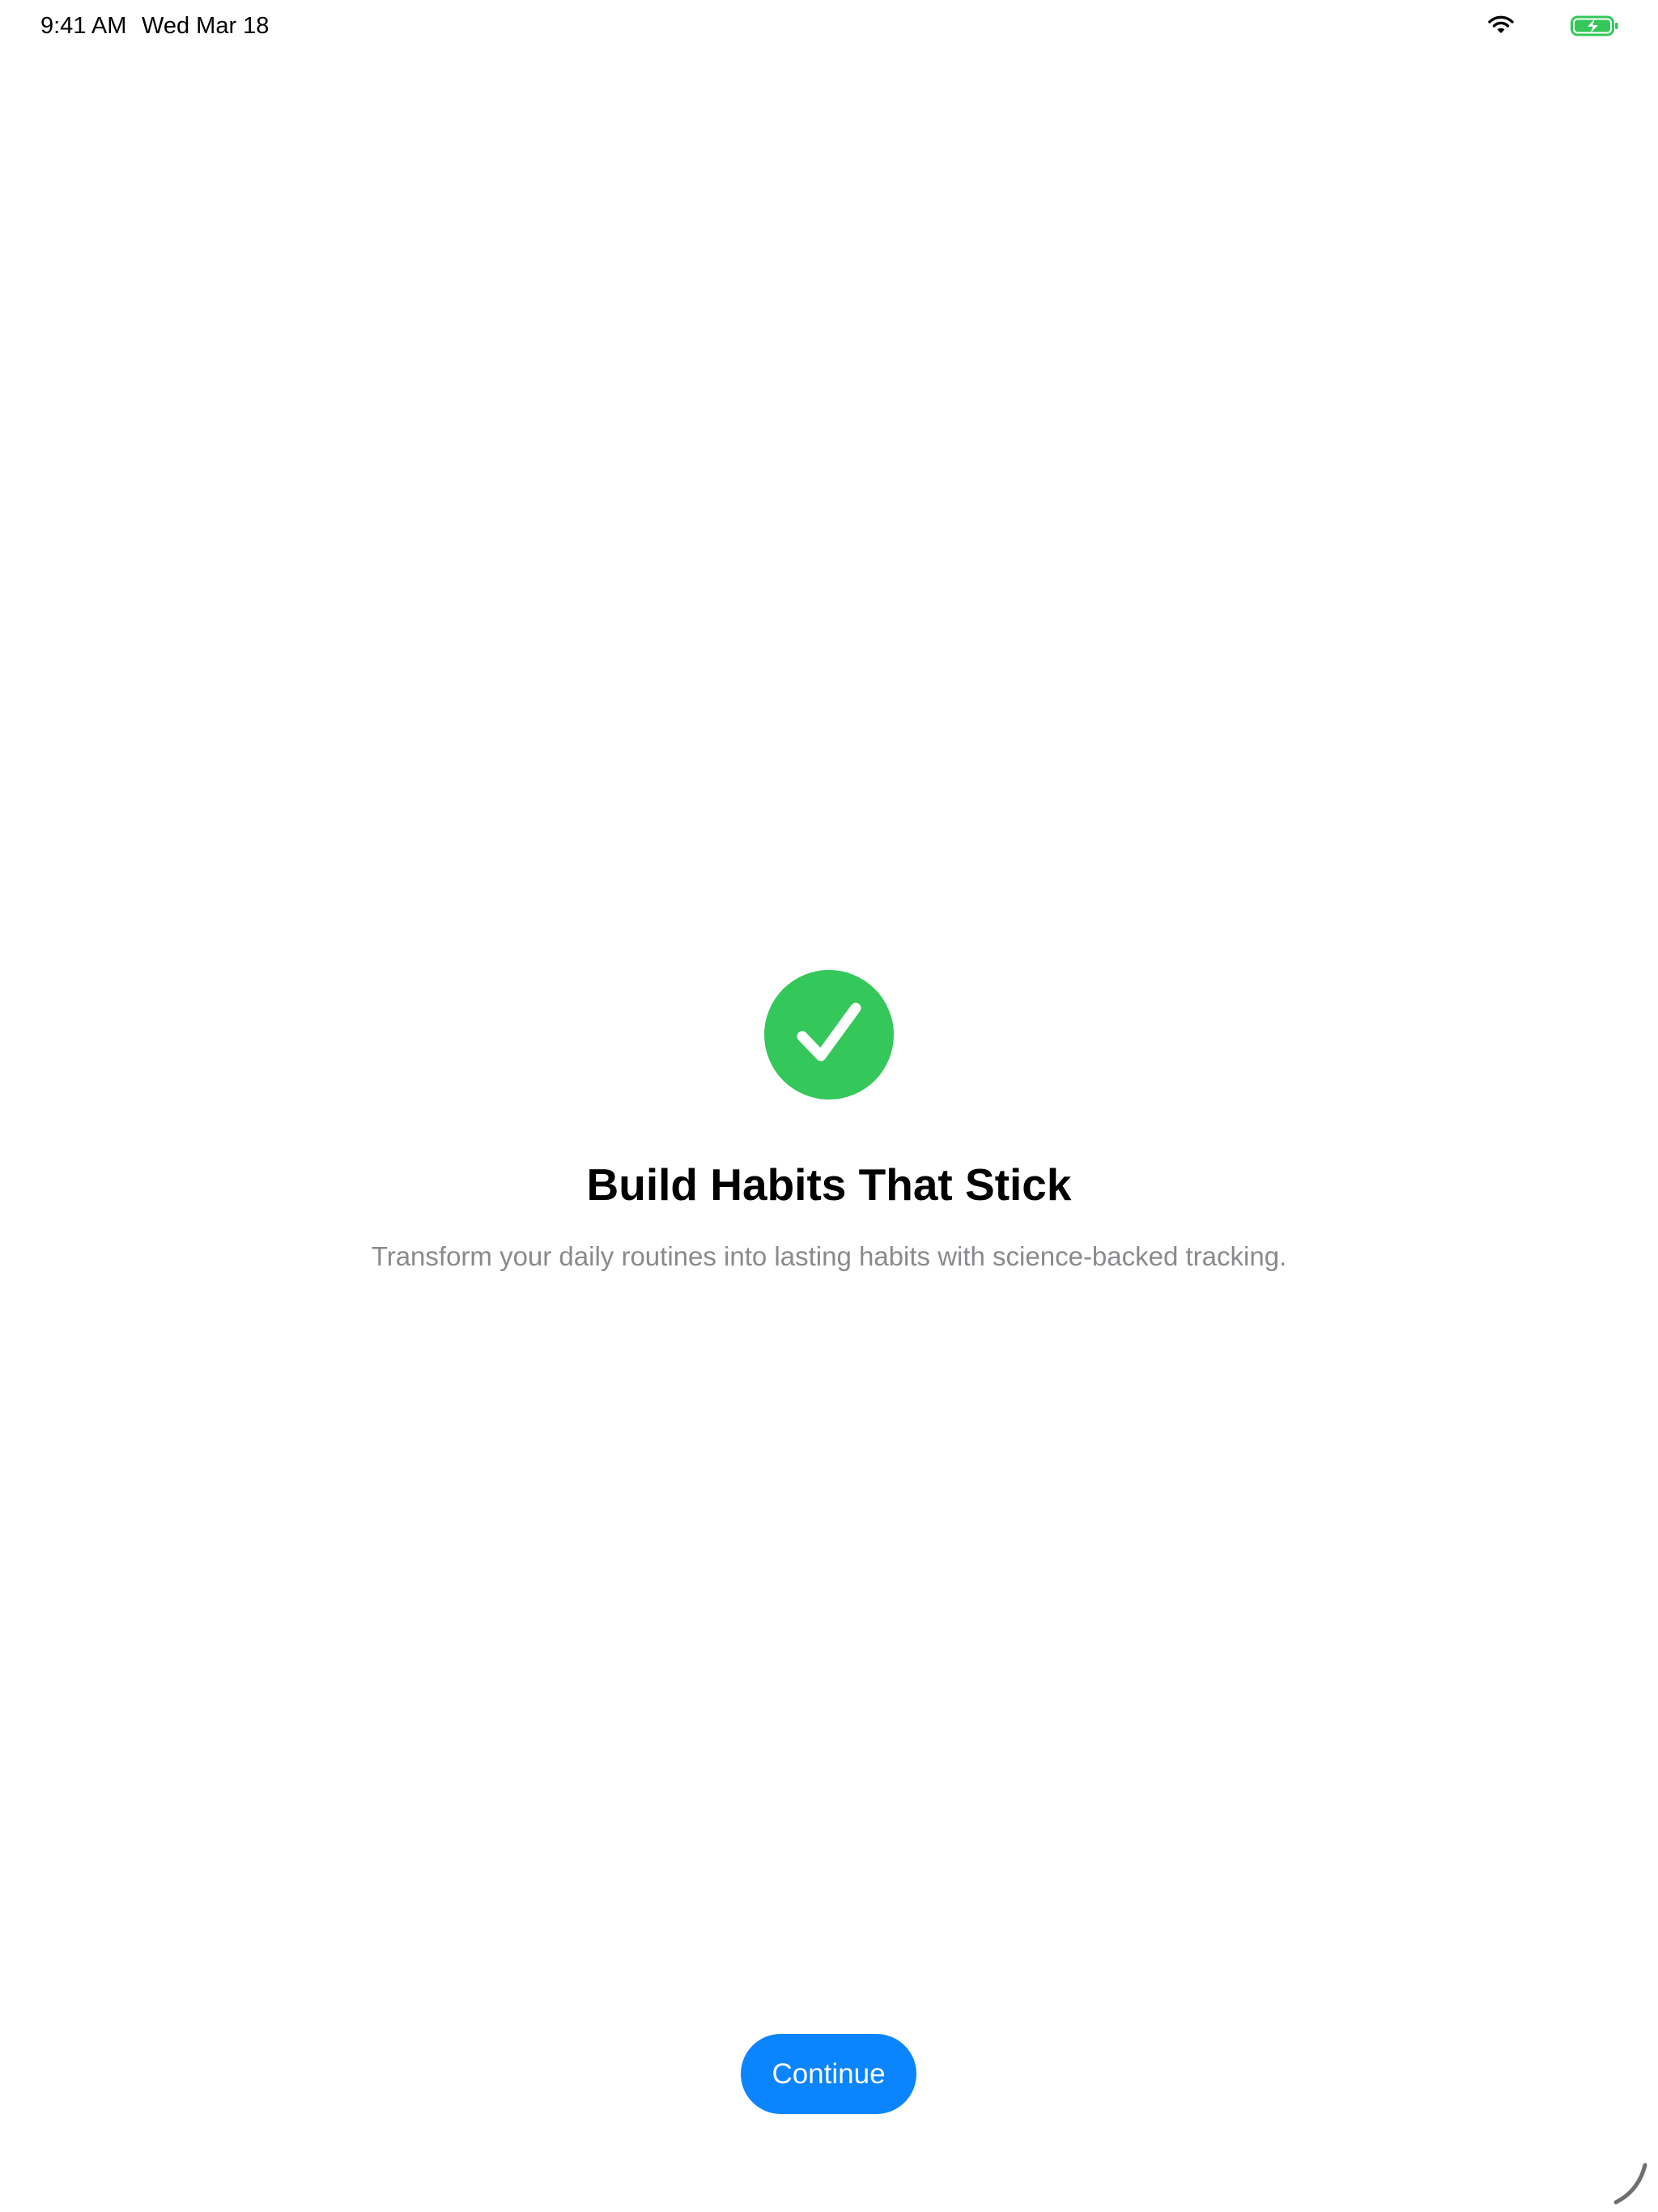 This screenshot has height=2212, width=1658. What do you see at coordinates (829, 1035) in the screenshot?
I see `checkmark-circle-icon` at bounding box center [829, 1035].